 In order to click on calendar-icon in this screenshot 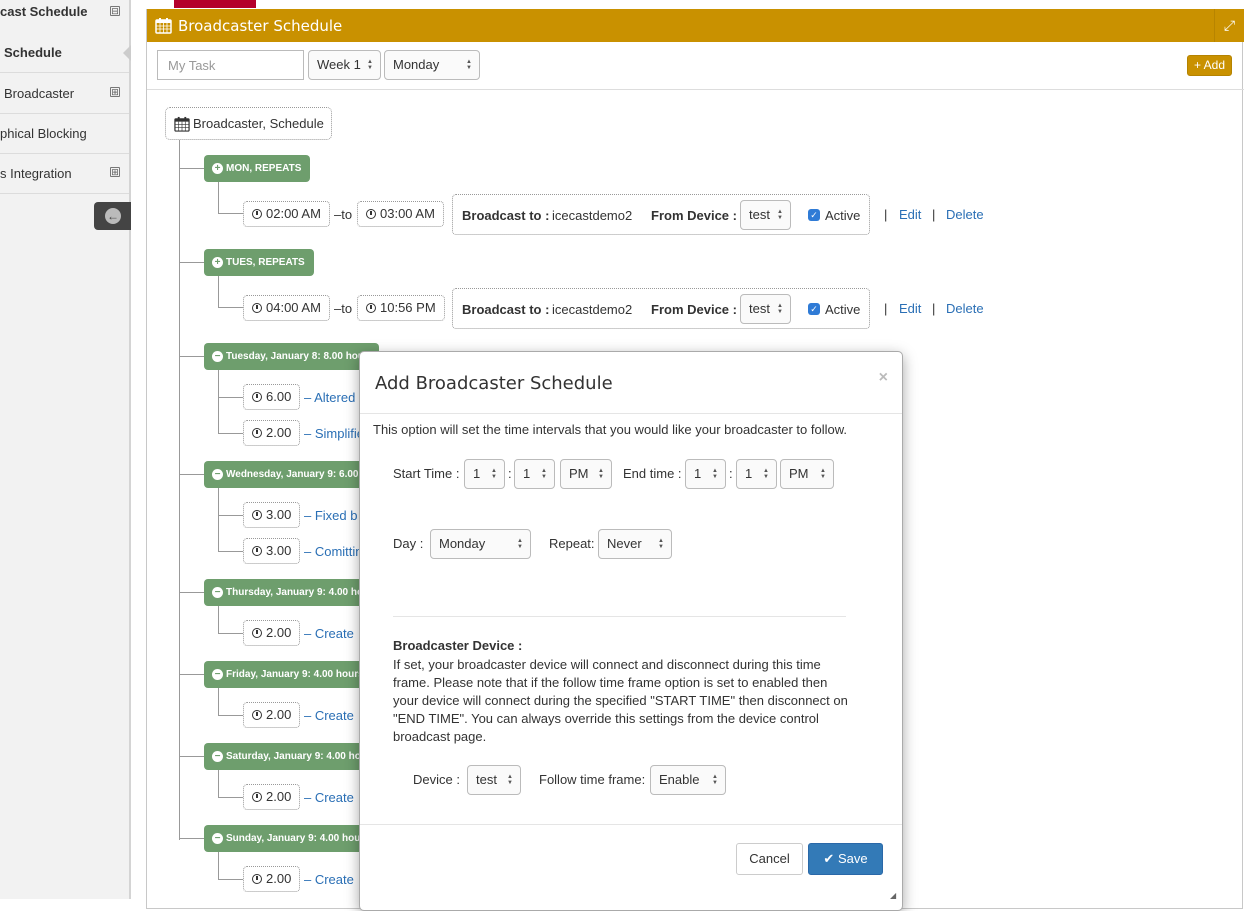, I will do `click(182, 124)`.